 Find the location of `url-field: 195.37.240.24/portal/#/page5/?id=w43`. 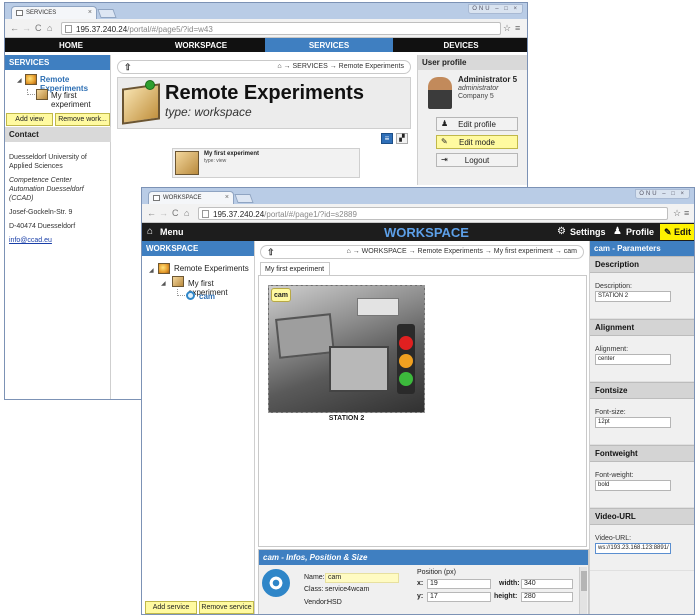

url-field: 195.37.240.24/portal/#/page5/?id=w43 is located at coordinates (281, 28).